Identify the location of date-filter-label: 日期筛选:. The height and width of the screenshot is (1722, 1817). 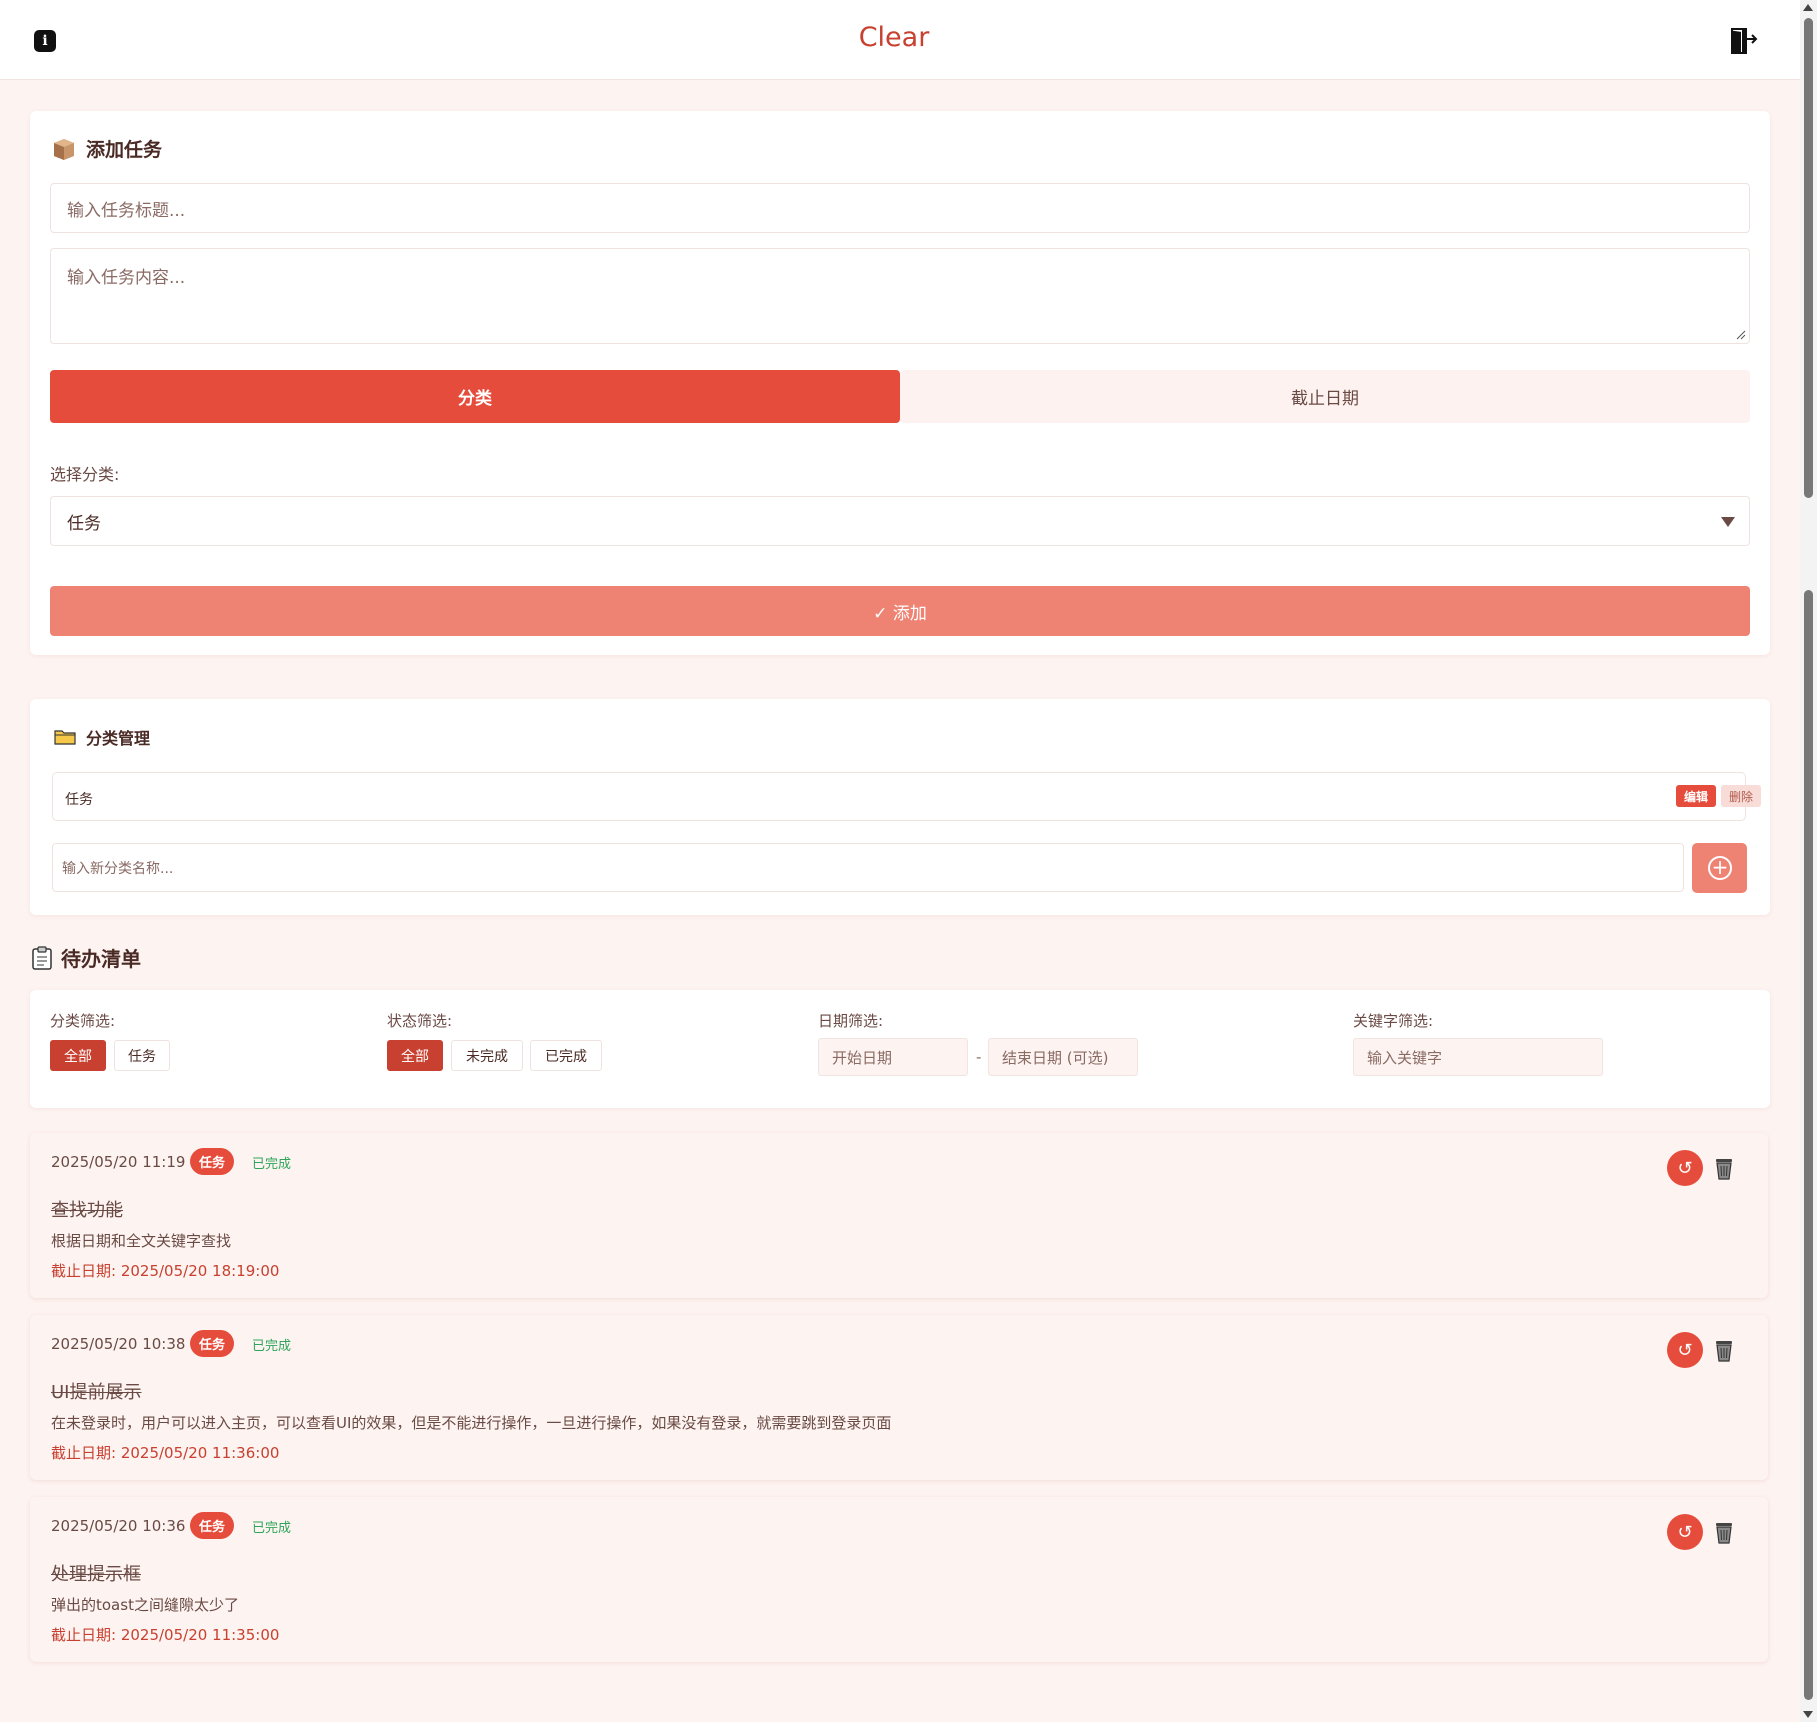
(851, 1021).